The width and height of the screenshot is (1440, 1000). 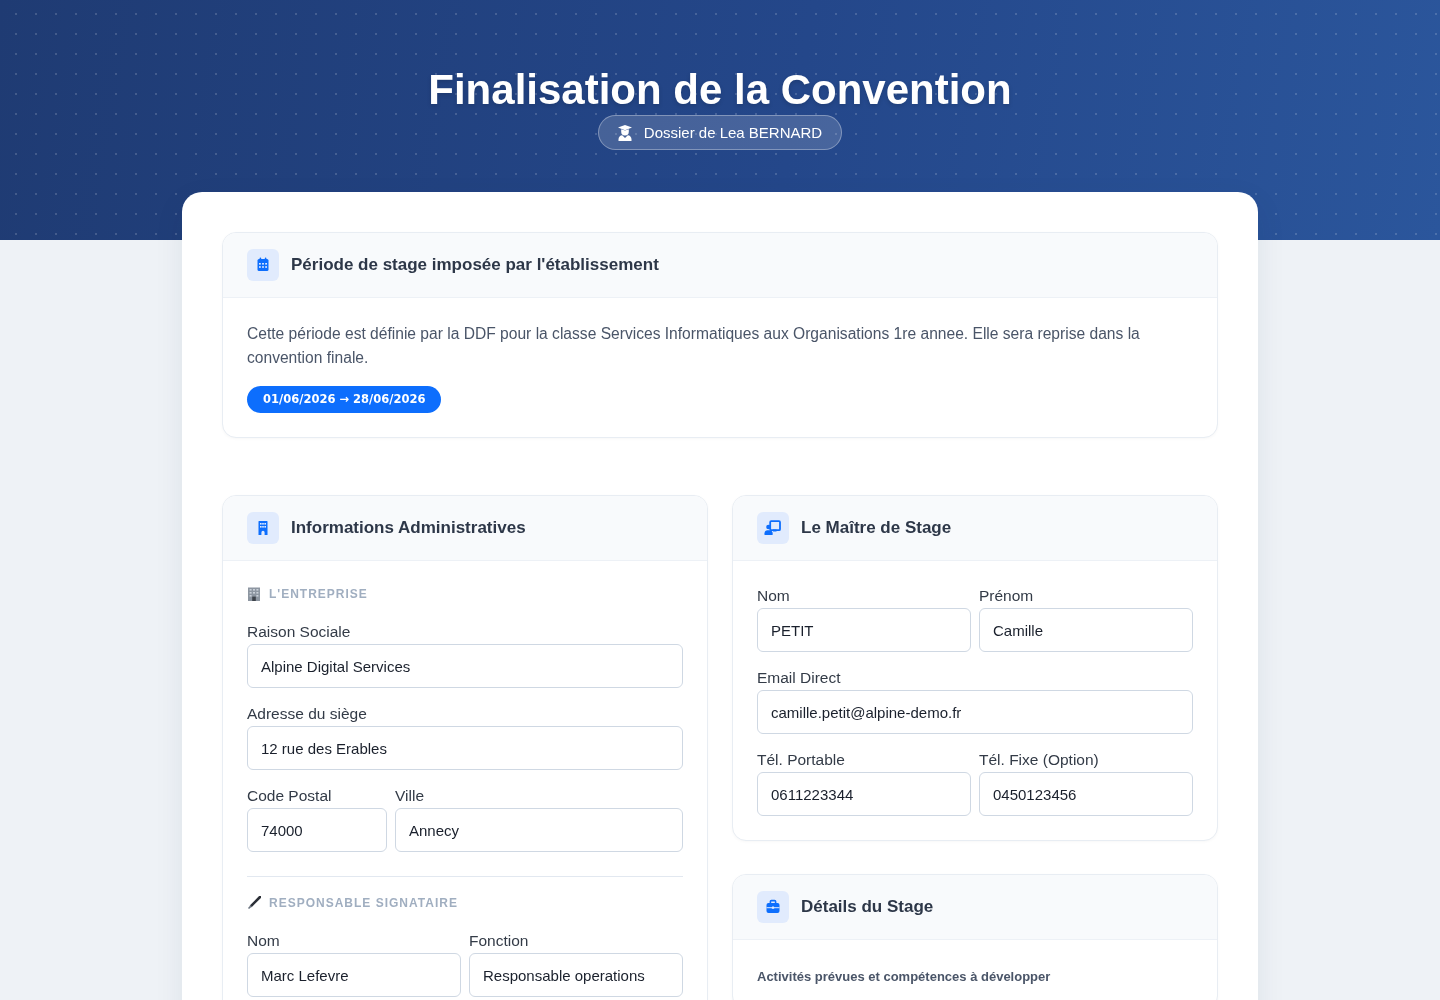 What do you see at coordinates (539, 830) in the screenshot?
I see `text-field: Annecy` at bounding box center [539, 830].